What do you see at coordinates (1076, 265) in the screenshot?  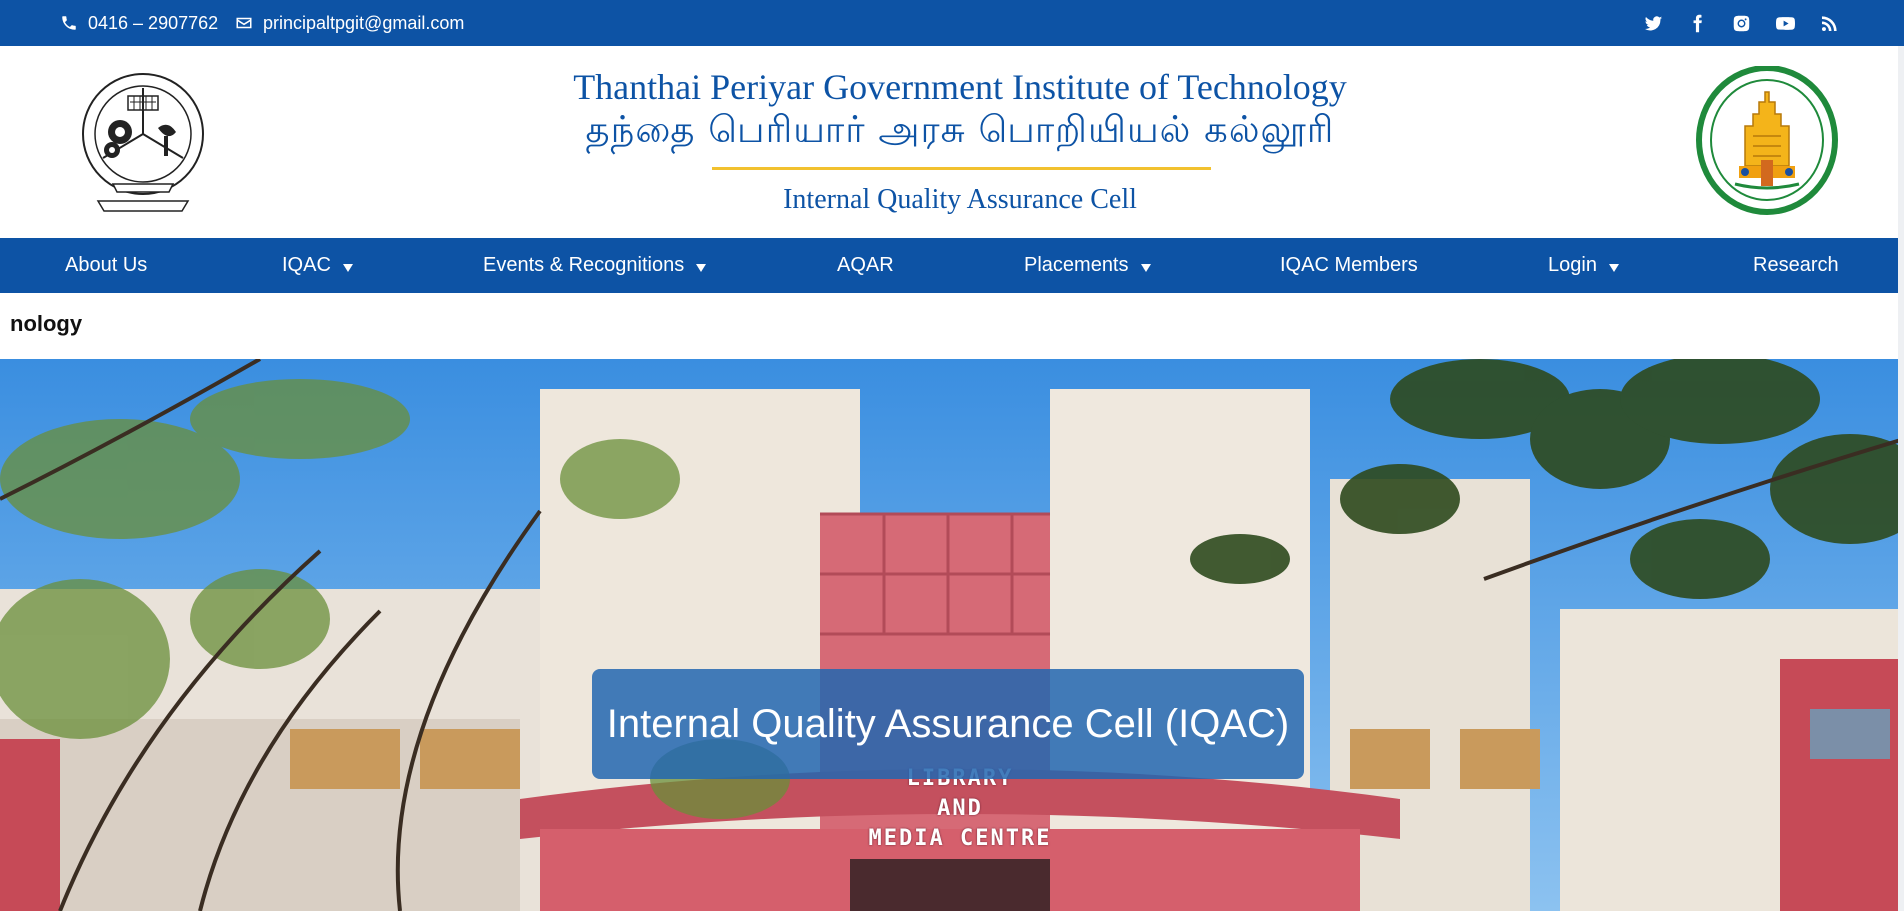 I see `nav-label: Placements` at bounding box center [1076, 265].